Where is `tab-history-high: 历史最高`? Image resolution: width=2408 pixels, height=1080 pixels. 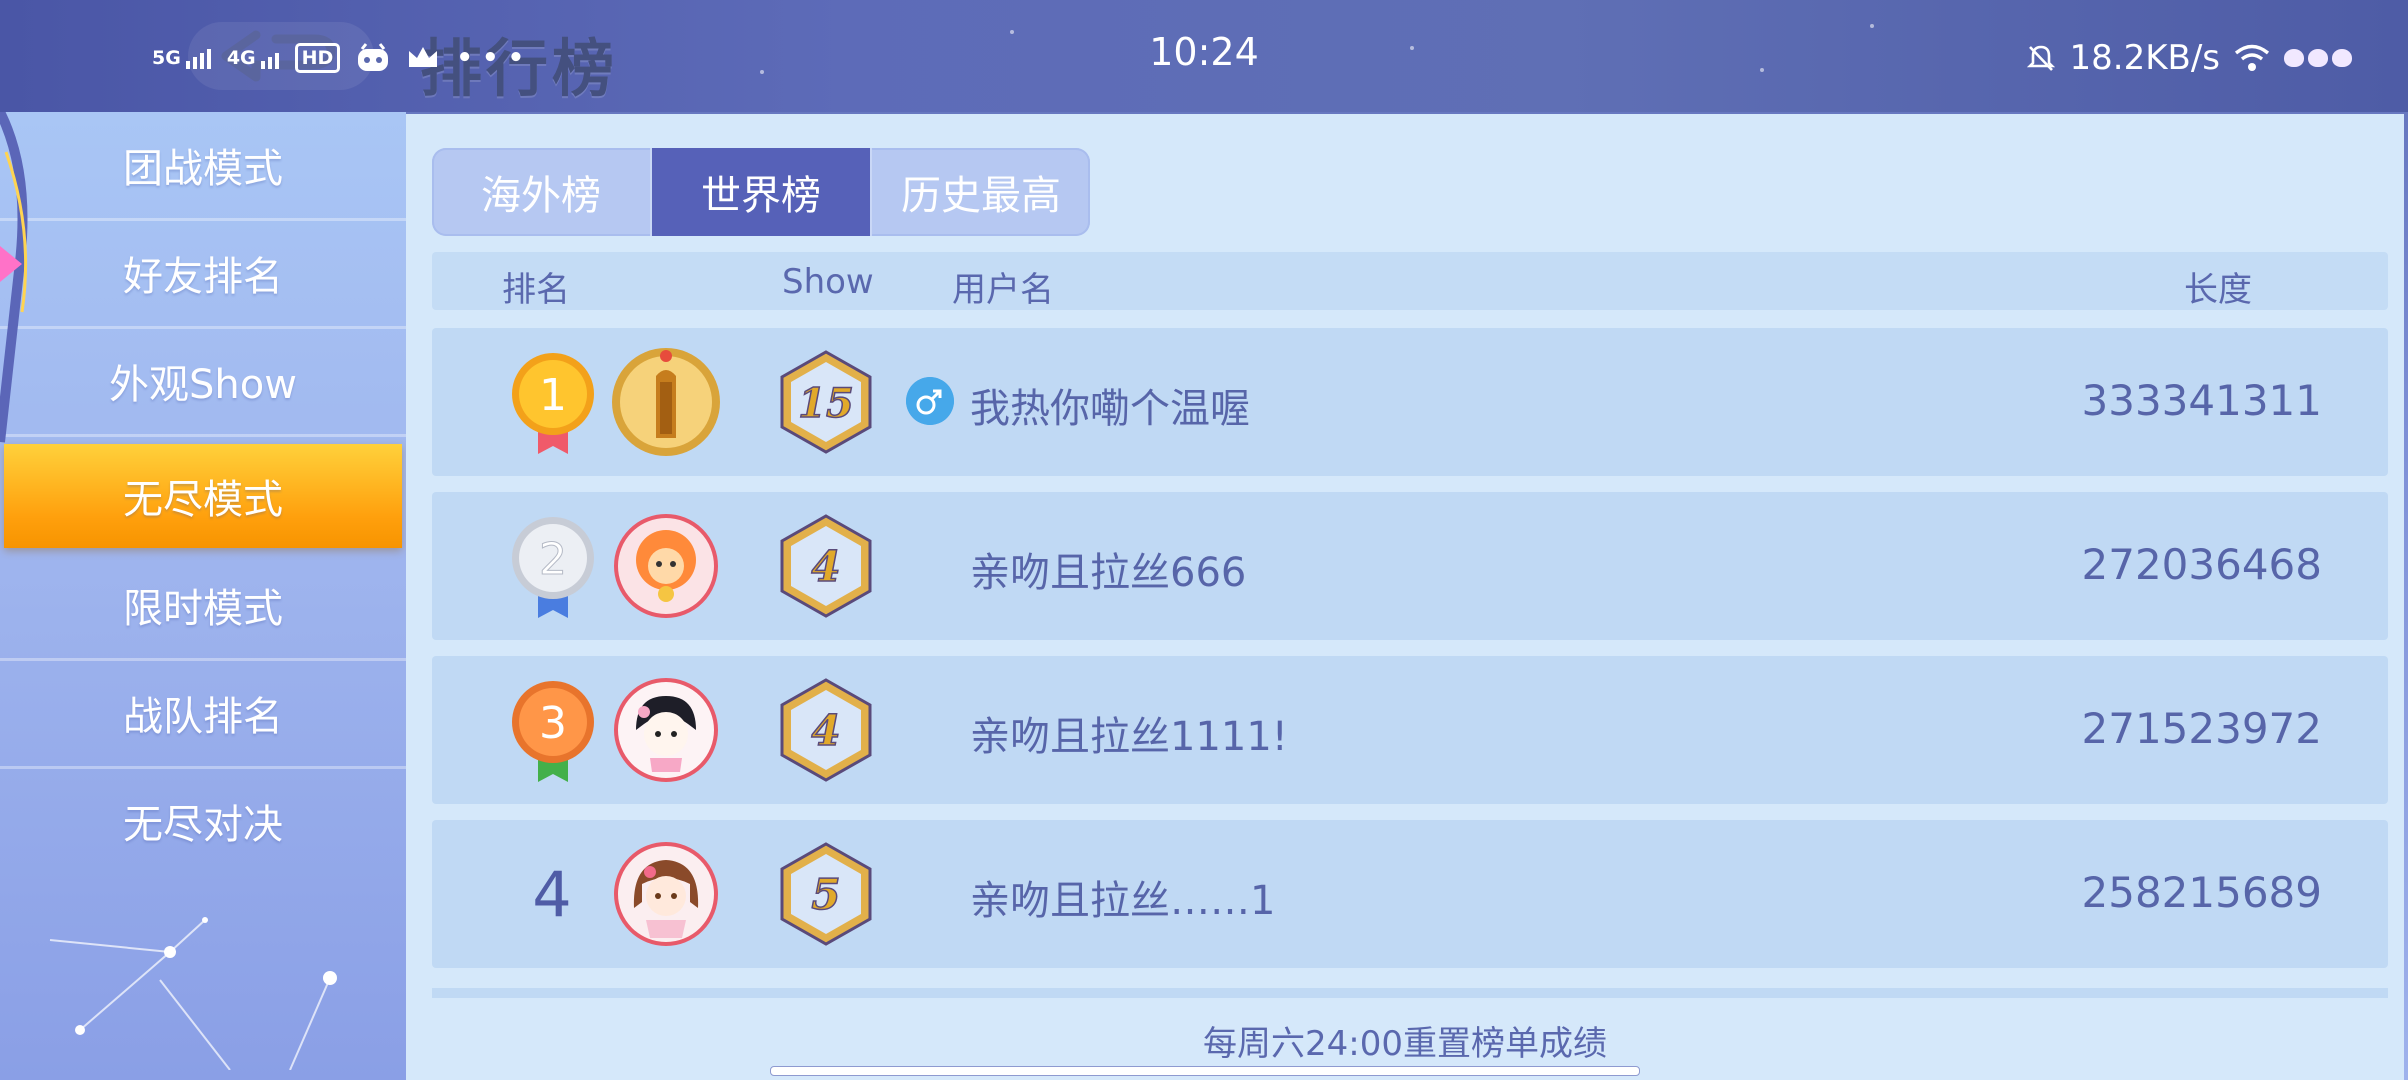
tab-history-high: 历史最高 is located at coordinates (981, 192).